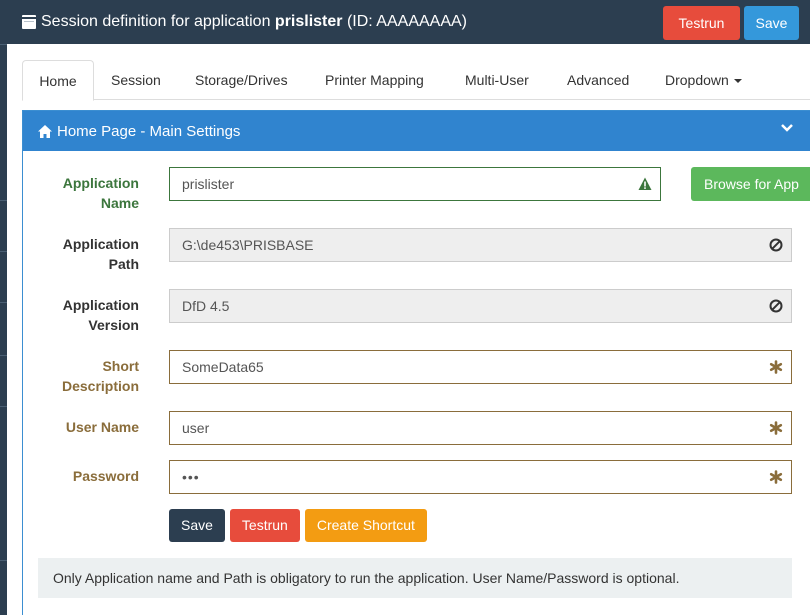 The width and height of the screenshot is (810, 615). I want to click on short-description-input: SomeData65, so click(480, 367).